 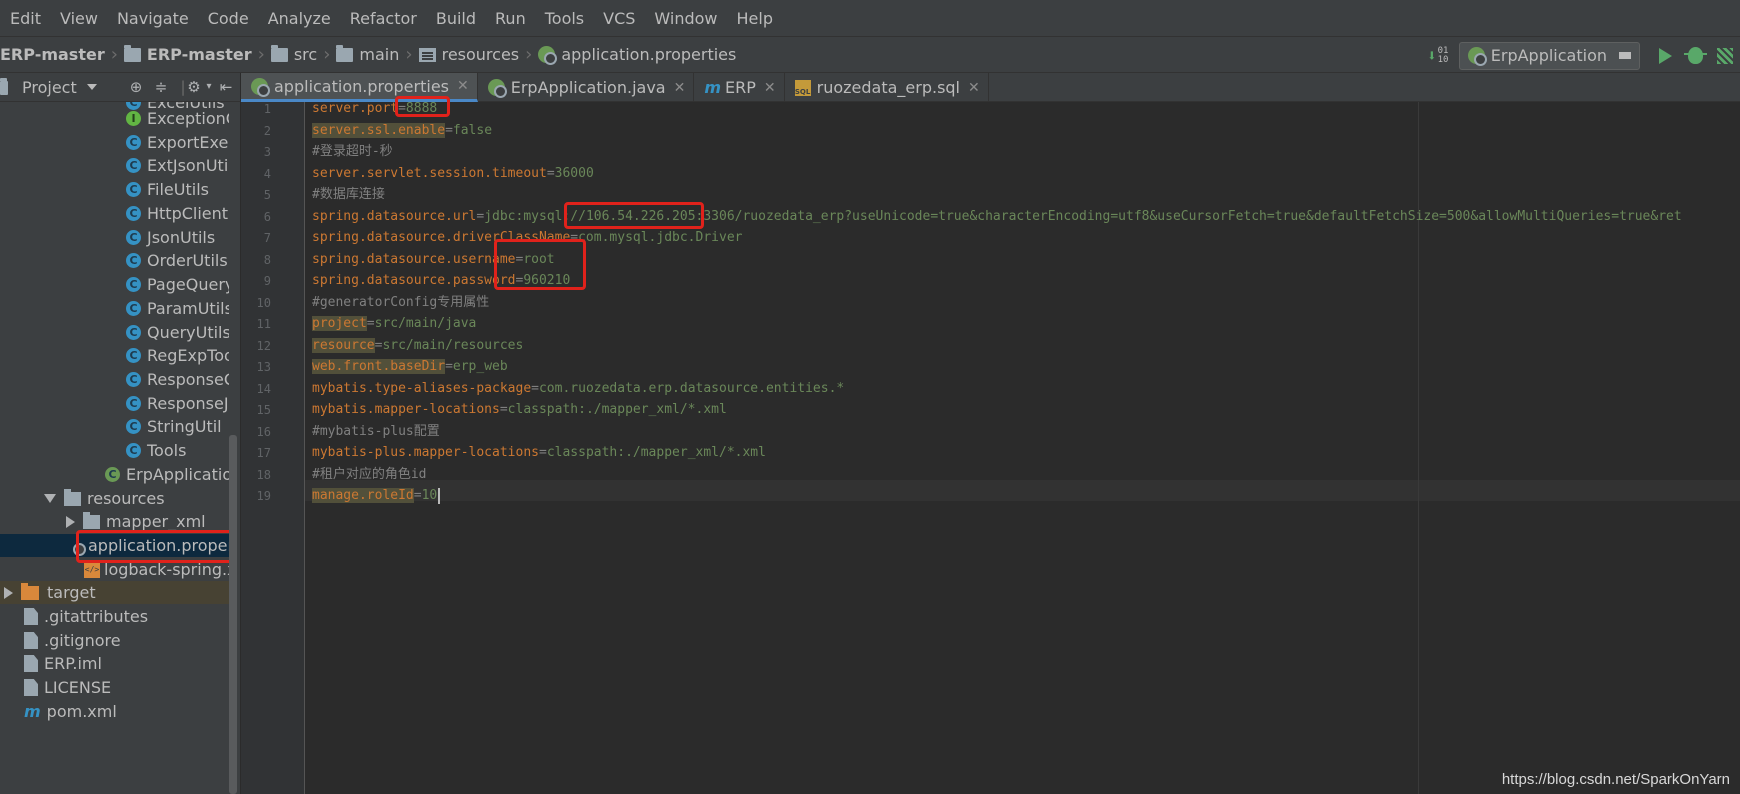 What do you see at coordinates (228, 18) in the screenshot?
I see `menu-code: Code` at bounding box center [228, 18].